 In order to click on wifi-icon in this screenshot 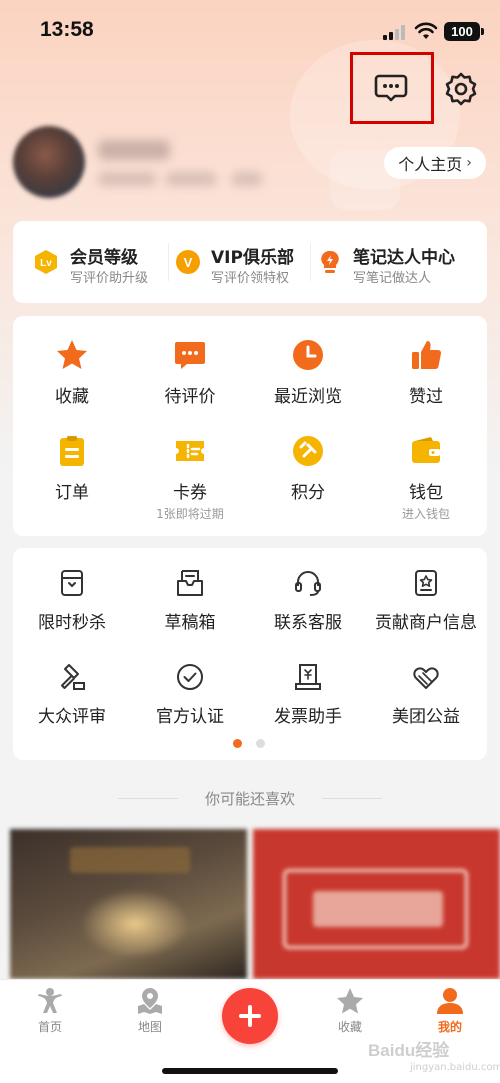, I will do `click(426, 30)`.